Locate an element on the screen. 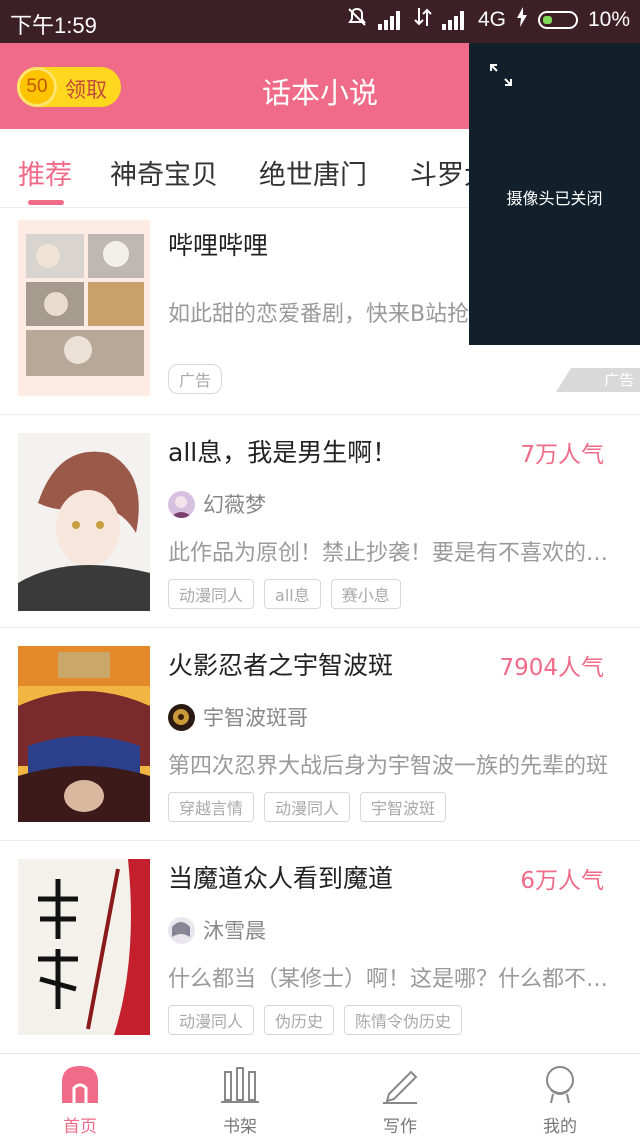 The width and height of the screenshot is (640, 1139). nav-label: 书架 is located at coordinates (240, 1127).